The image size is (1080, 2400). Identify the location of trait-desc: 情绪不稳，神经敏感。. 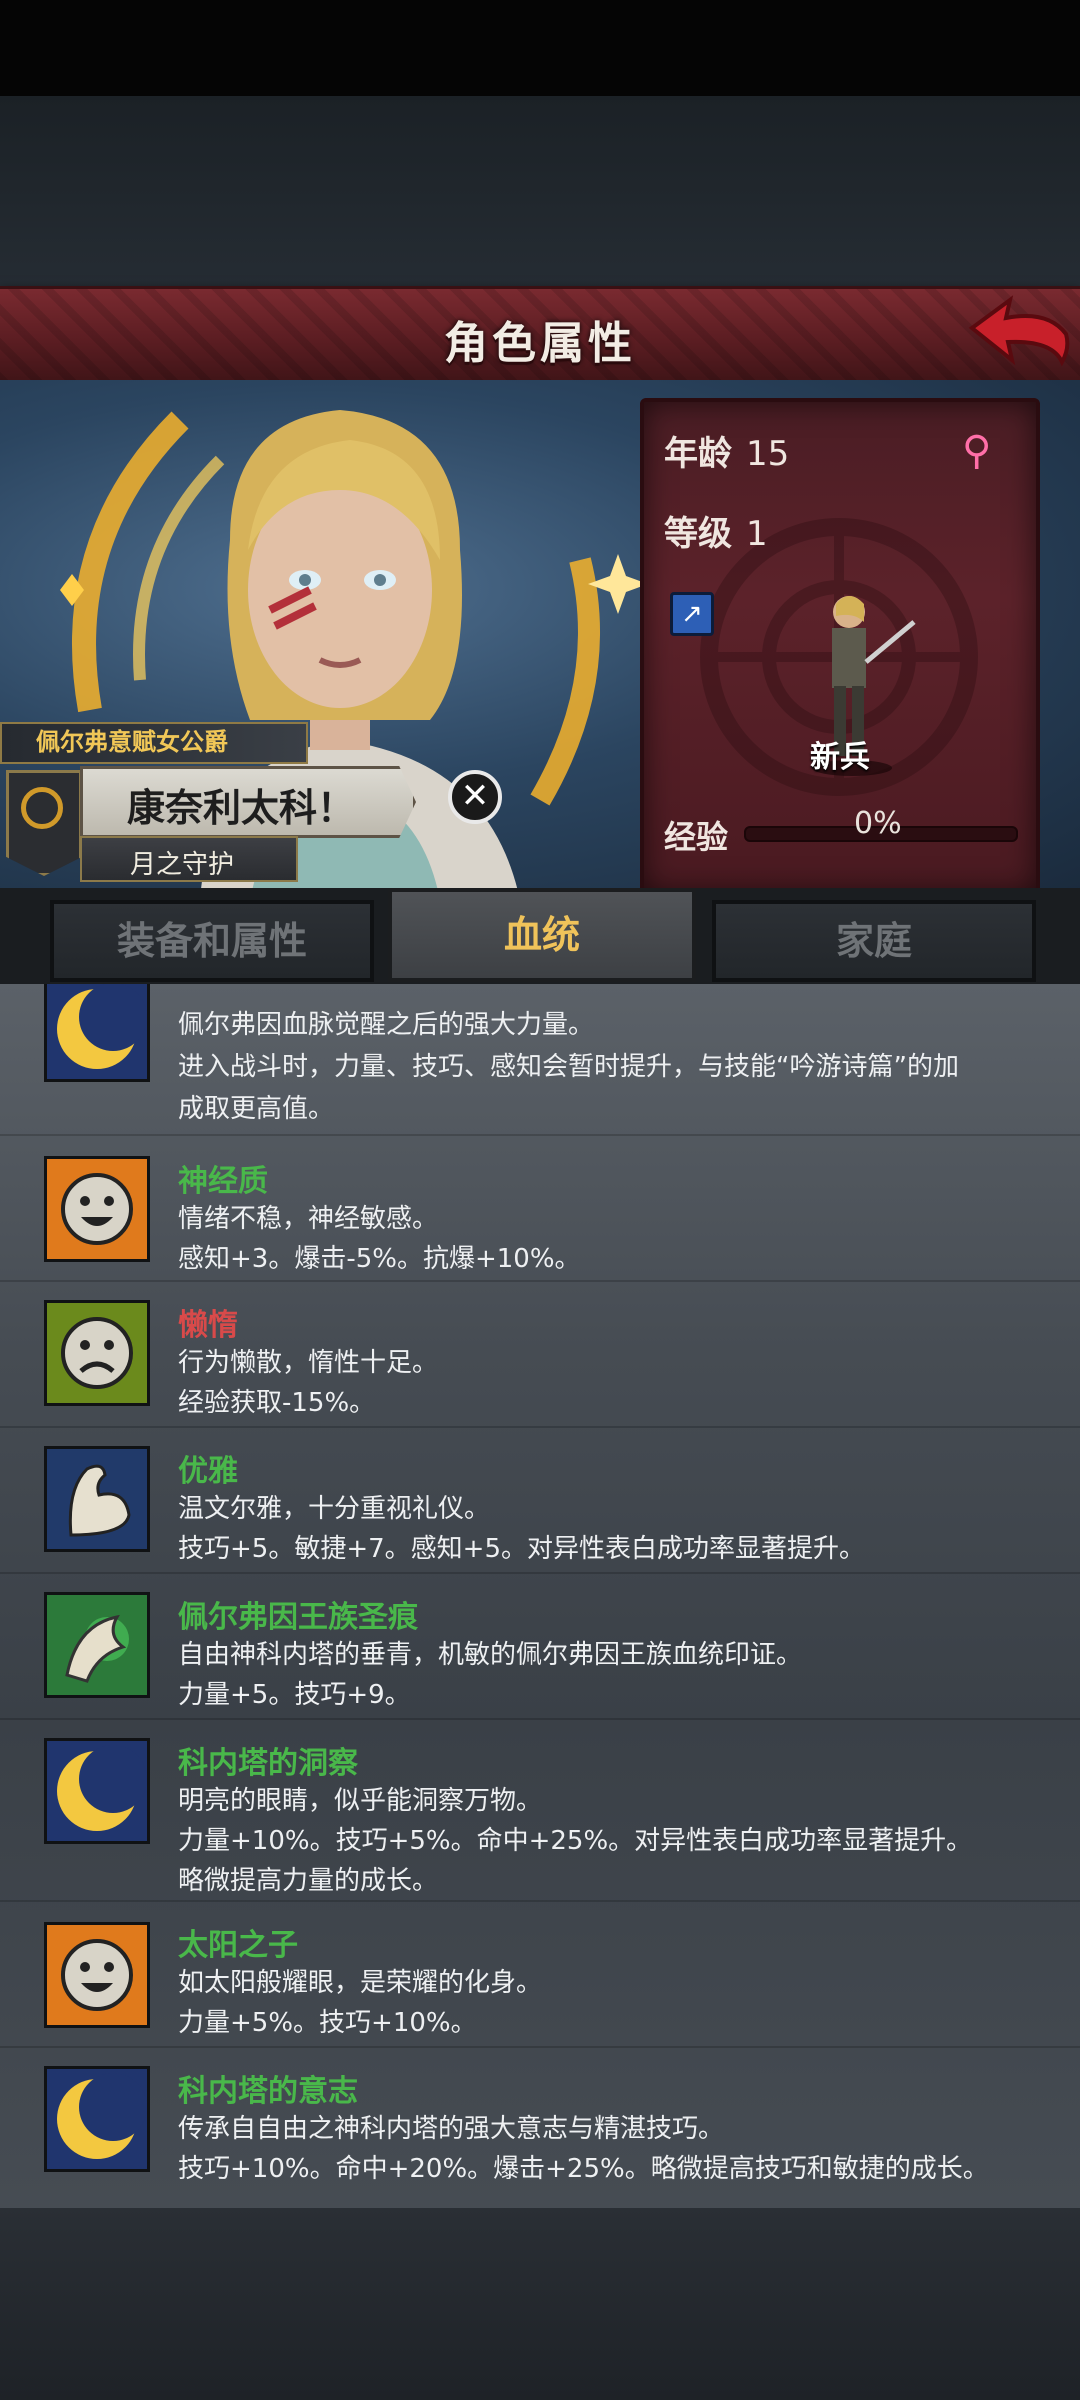
(308, 1219).